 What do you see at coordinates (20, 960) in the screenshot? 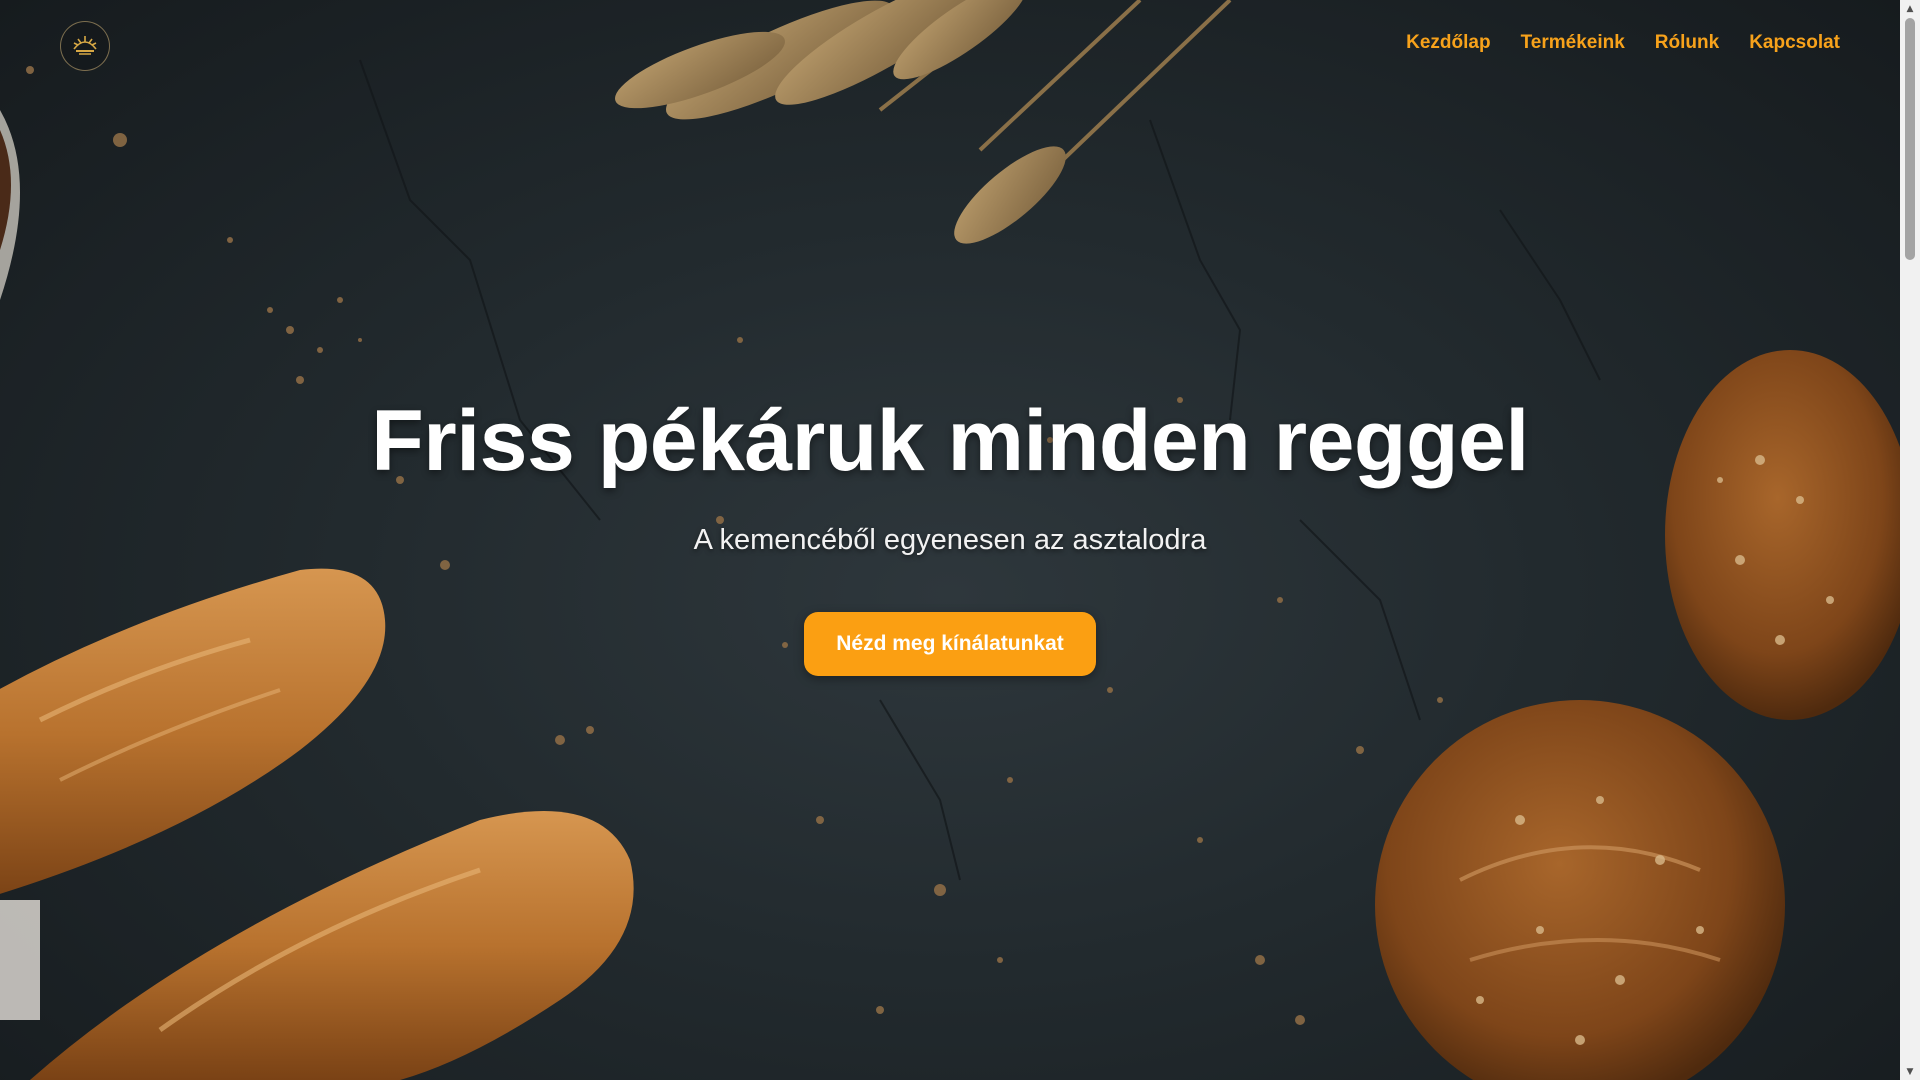
I see `baguette-paper` at bounding box center [20, 960].